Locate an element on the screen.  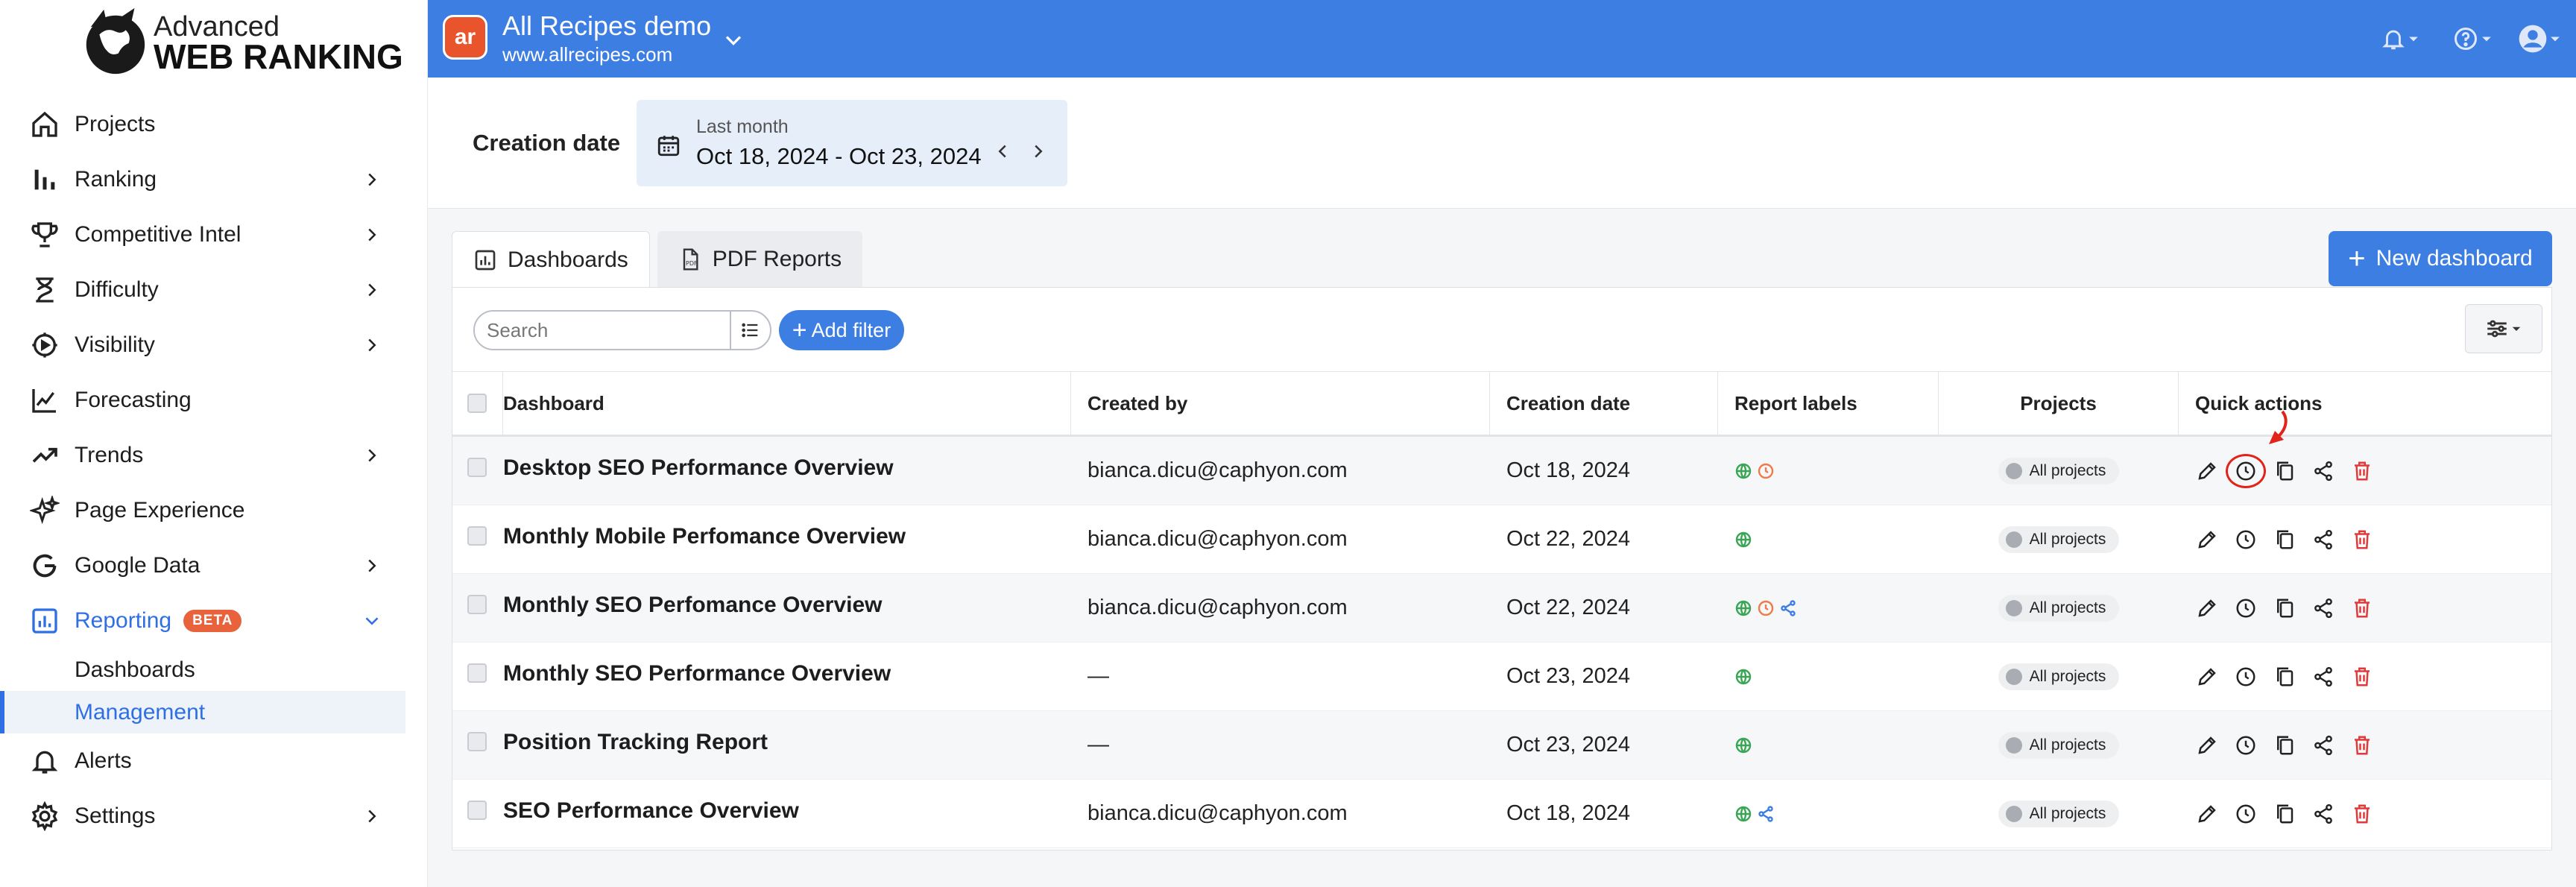
row-select-cell is located at coordinates (477, 608).